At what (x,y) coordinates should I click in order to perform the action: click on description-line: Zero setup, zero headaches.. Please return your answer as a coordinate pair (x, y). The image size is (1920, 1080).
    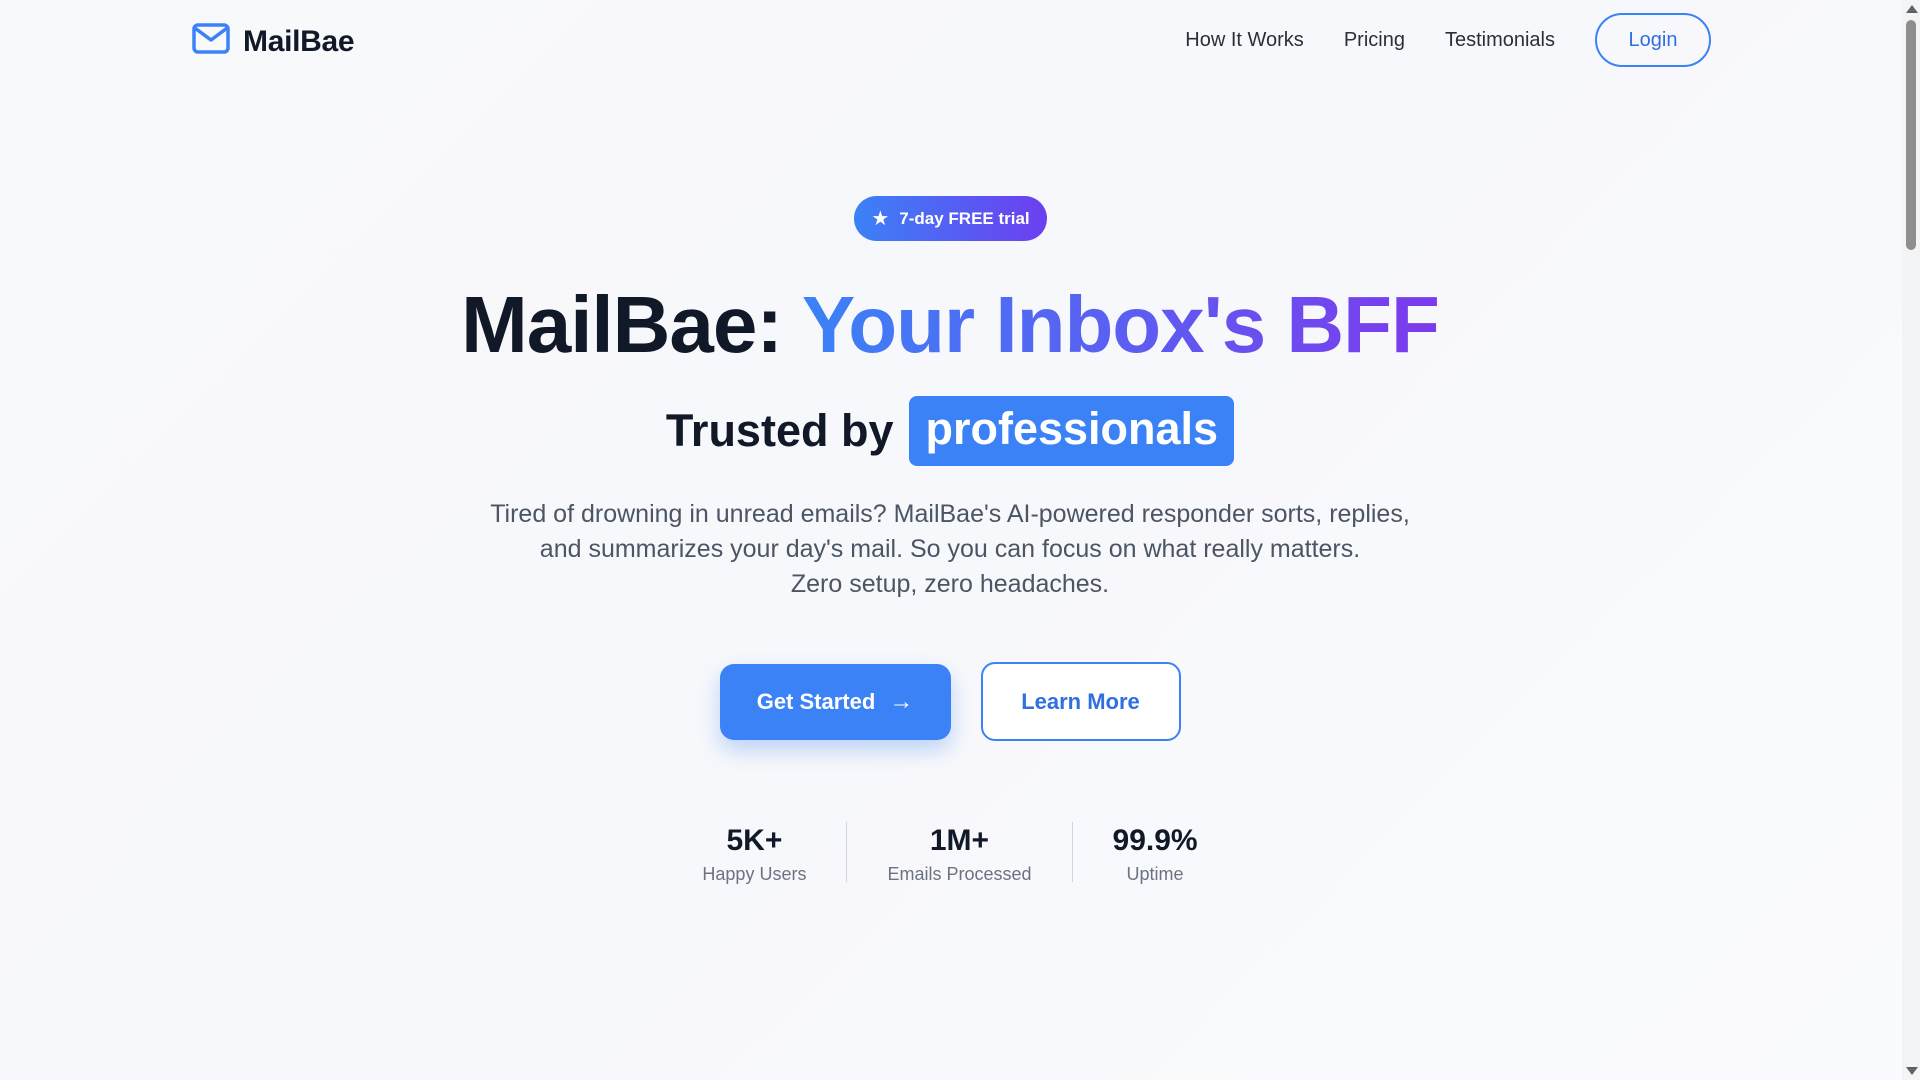
    Looking at the image, I should click on (950, 584).